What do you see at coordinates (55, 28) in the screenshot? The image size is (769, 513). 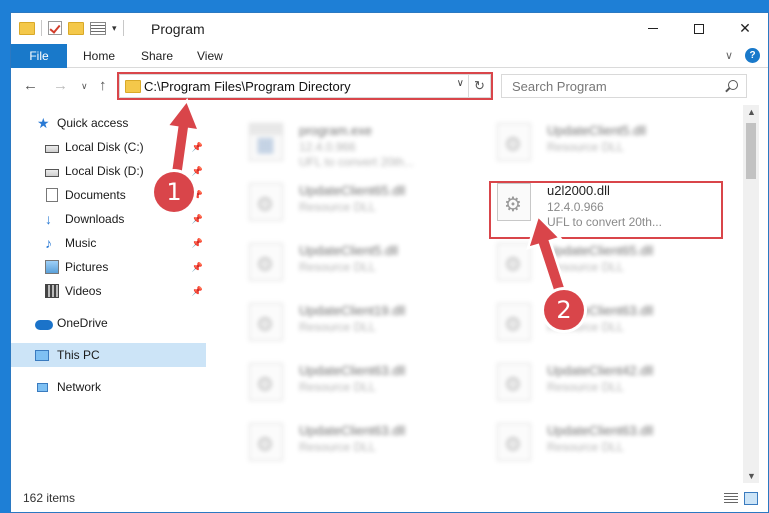 I see `properties-check-icon` at bounding box center [55, 28].